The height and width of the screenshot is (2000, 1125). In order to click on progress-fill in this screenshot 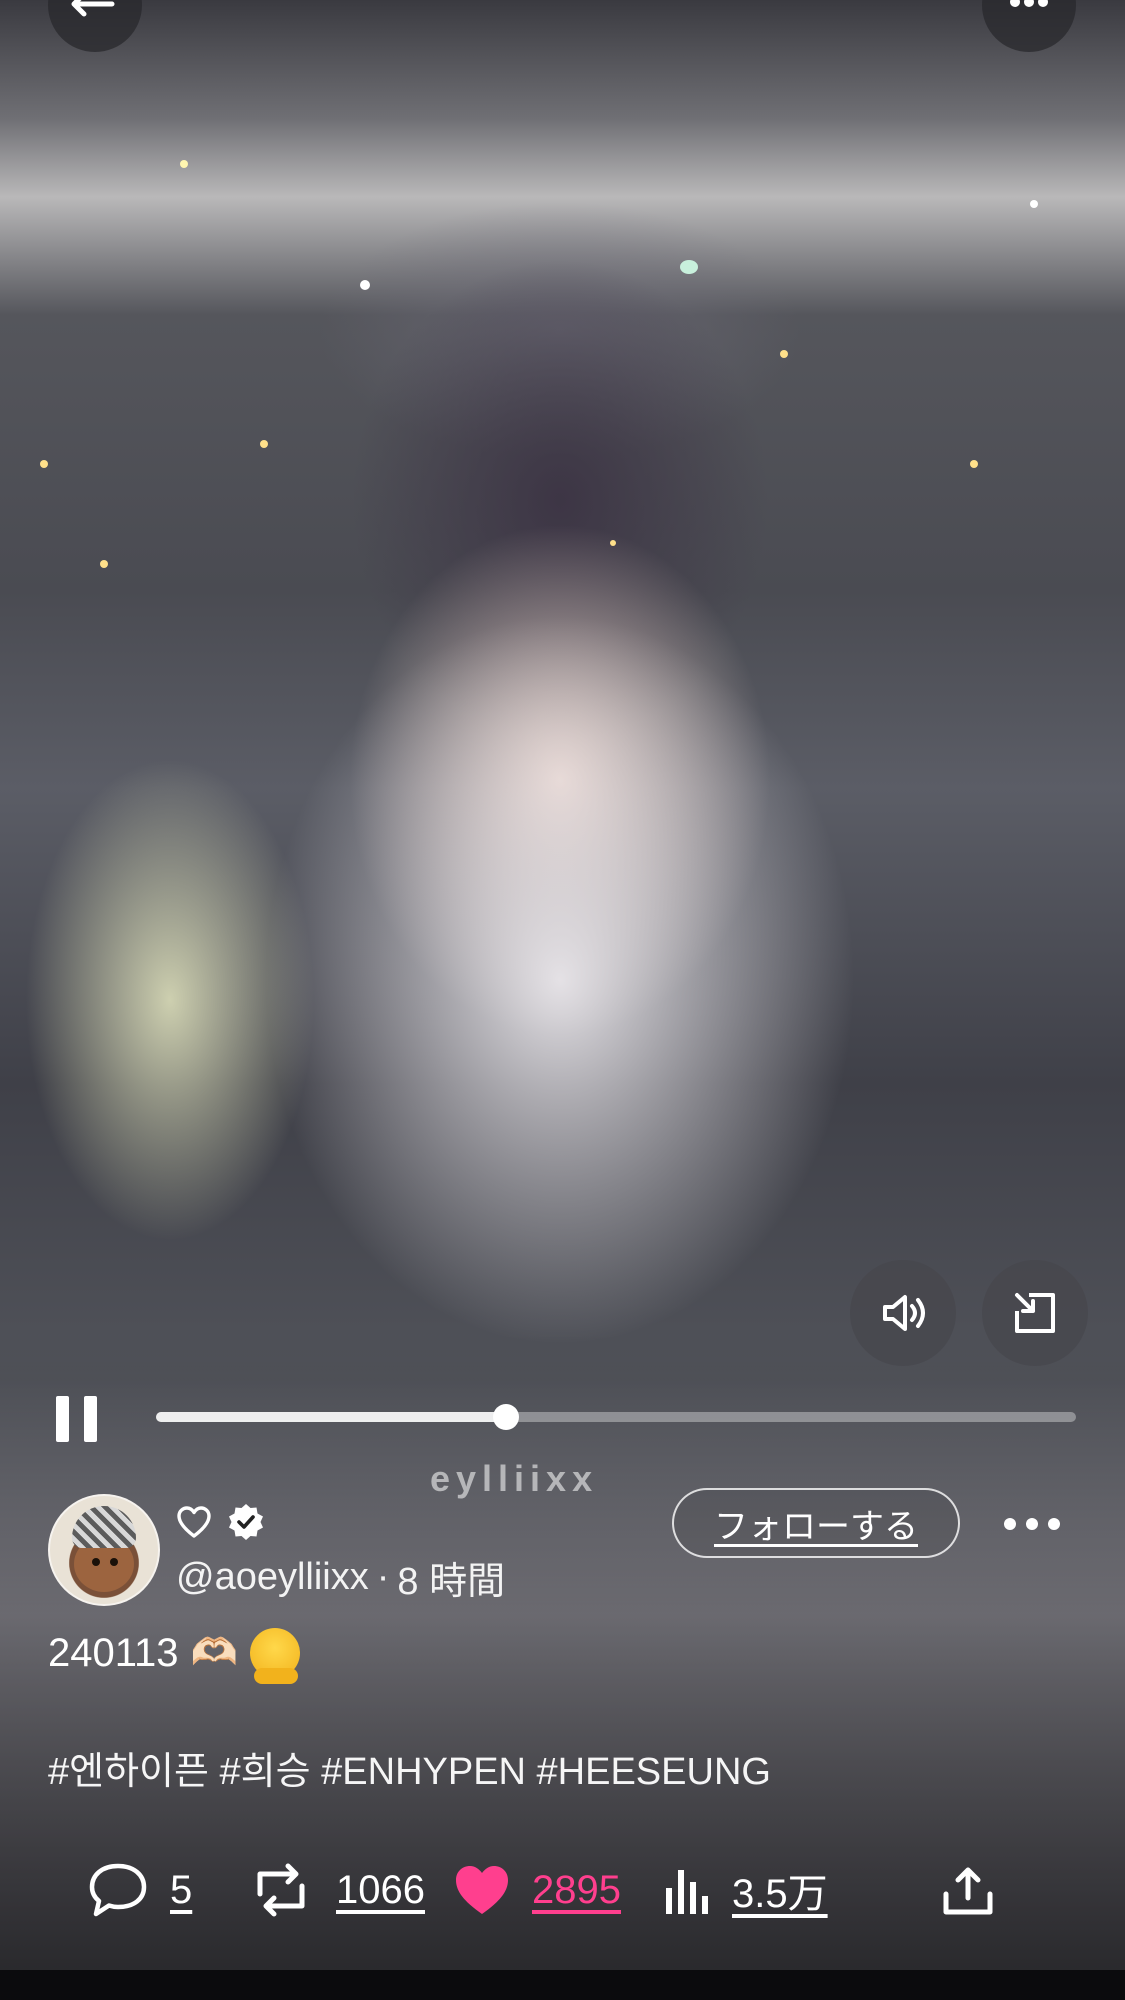, I will do `click(331, 1417)`.